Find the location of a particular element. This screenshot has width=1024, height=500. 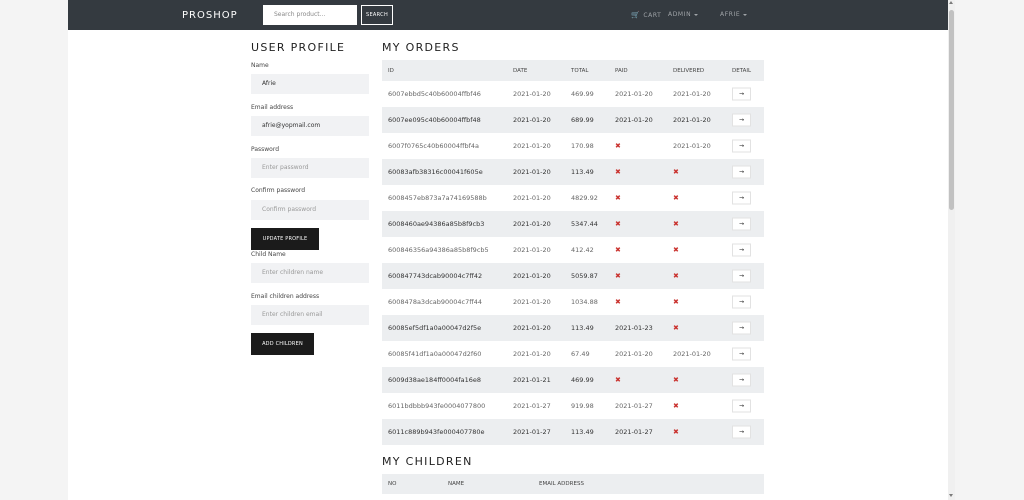

profile-title: USER PROFILE is located at coordinates (298, 47).